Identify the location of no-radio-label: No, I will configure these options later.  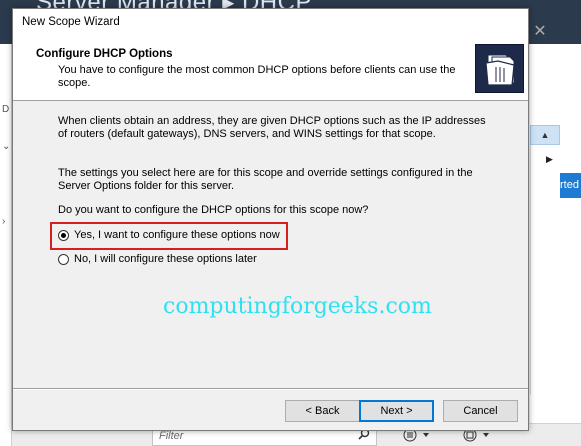
(165, 259).